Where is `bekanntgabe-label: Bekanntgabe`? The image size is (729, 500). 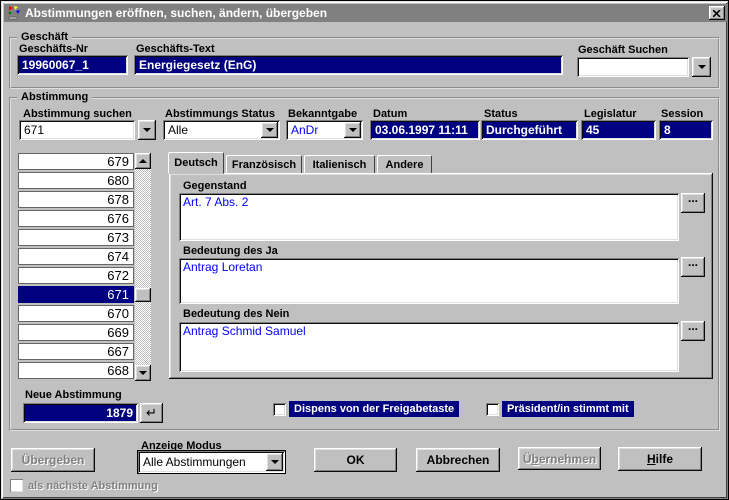 bekanntgabe-label: Bekanntgabe is located at coordinates (323, 114).